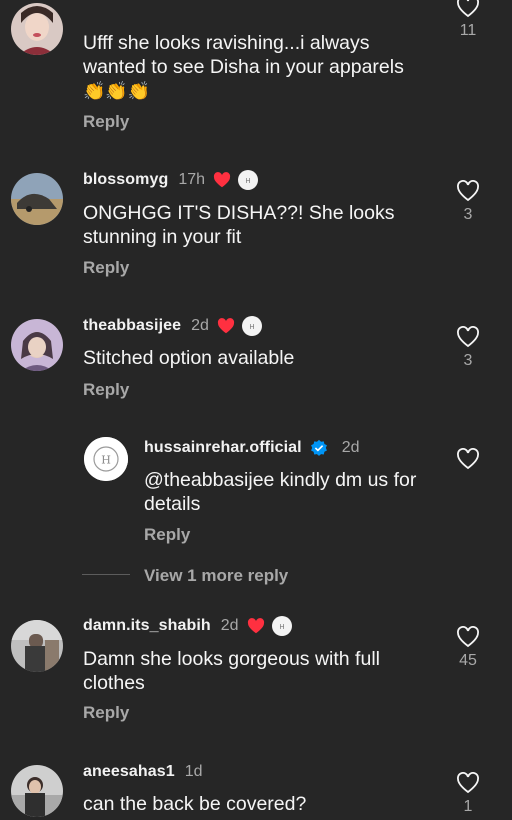 The height and width of the screenshot is (820, 512). I want to click on username: hussainrehar.official, so click(223, 448).